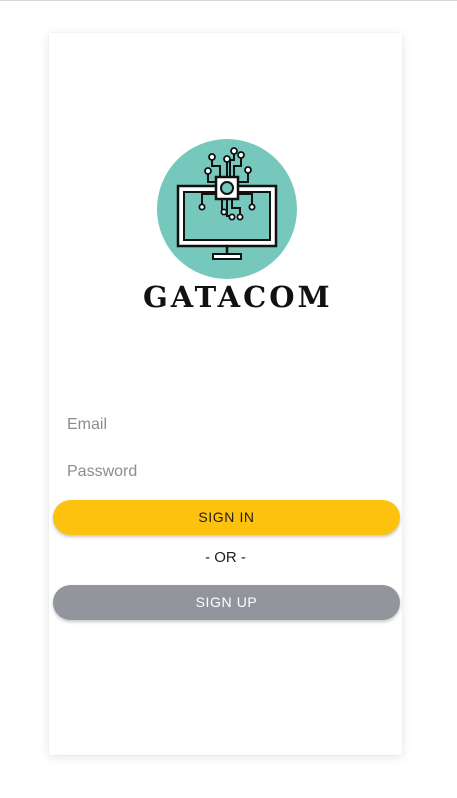  I want to click on or-separator: - OR -, so click(225, 557).